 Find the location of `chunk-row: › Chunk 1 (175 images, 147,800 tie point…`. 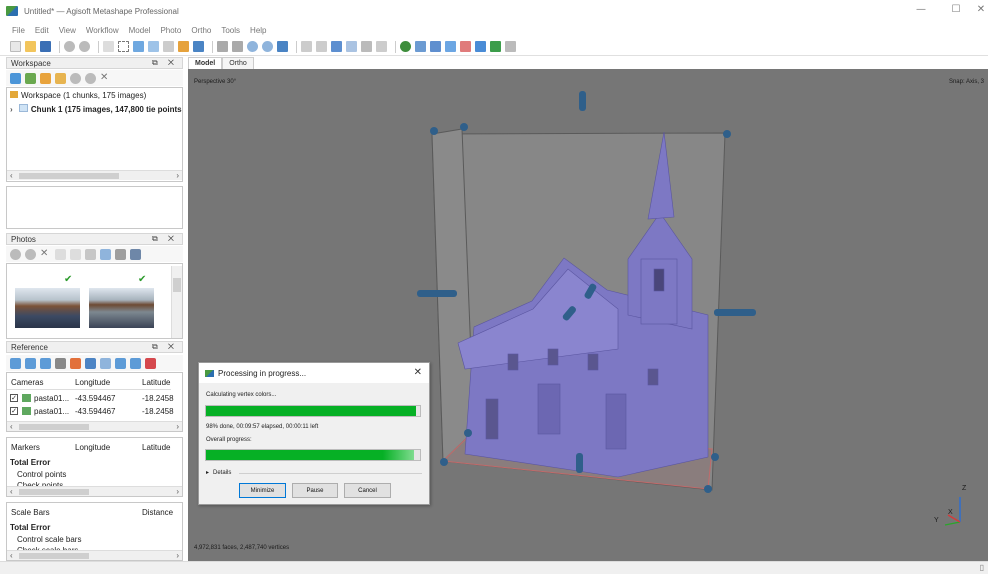

chunk-row: › Chunk 1 (175 images, 147,800 tie point… is located at coordinates (96, 109).